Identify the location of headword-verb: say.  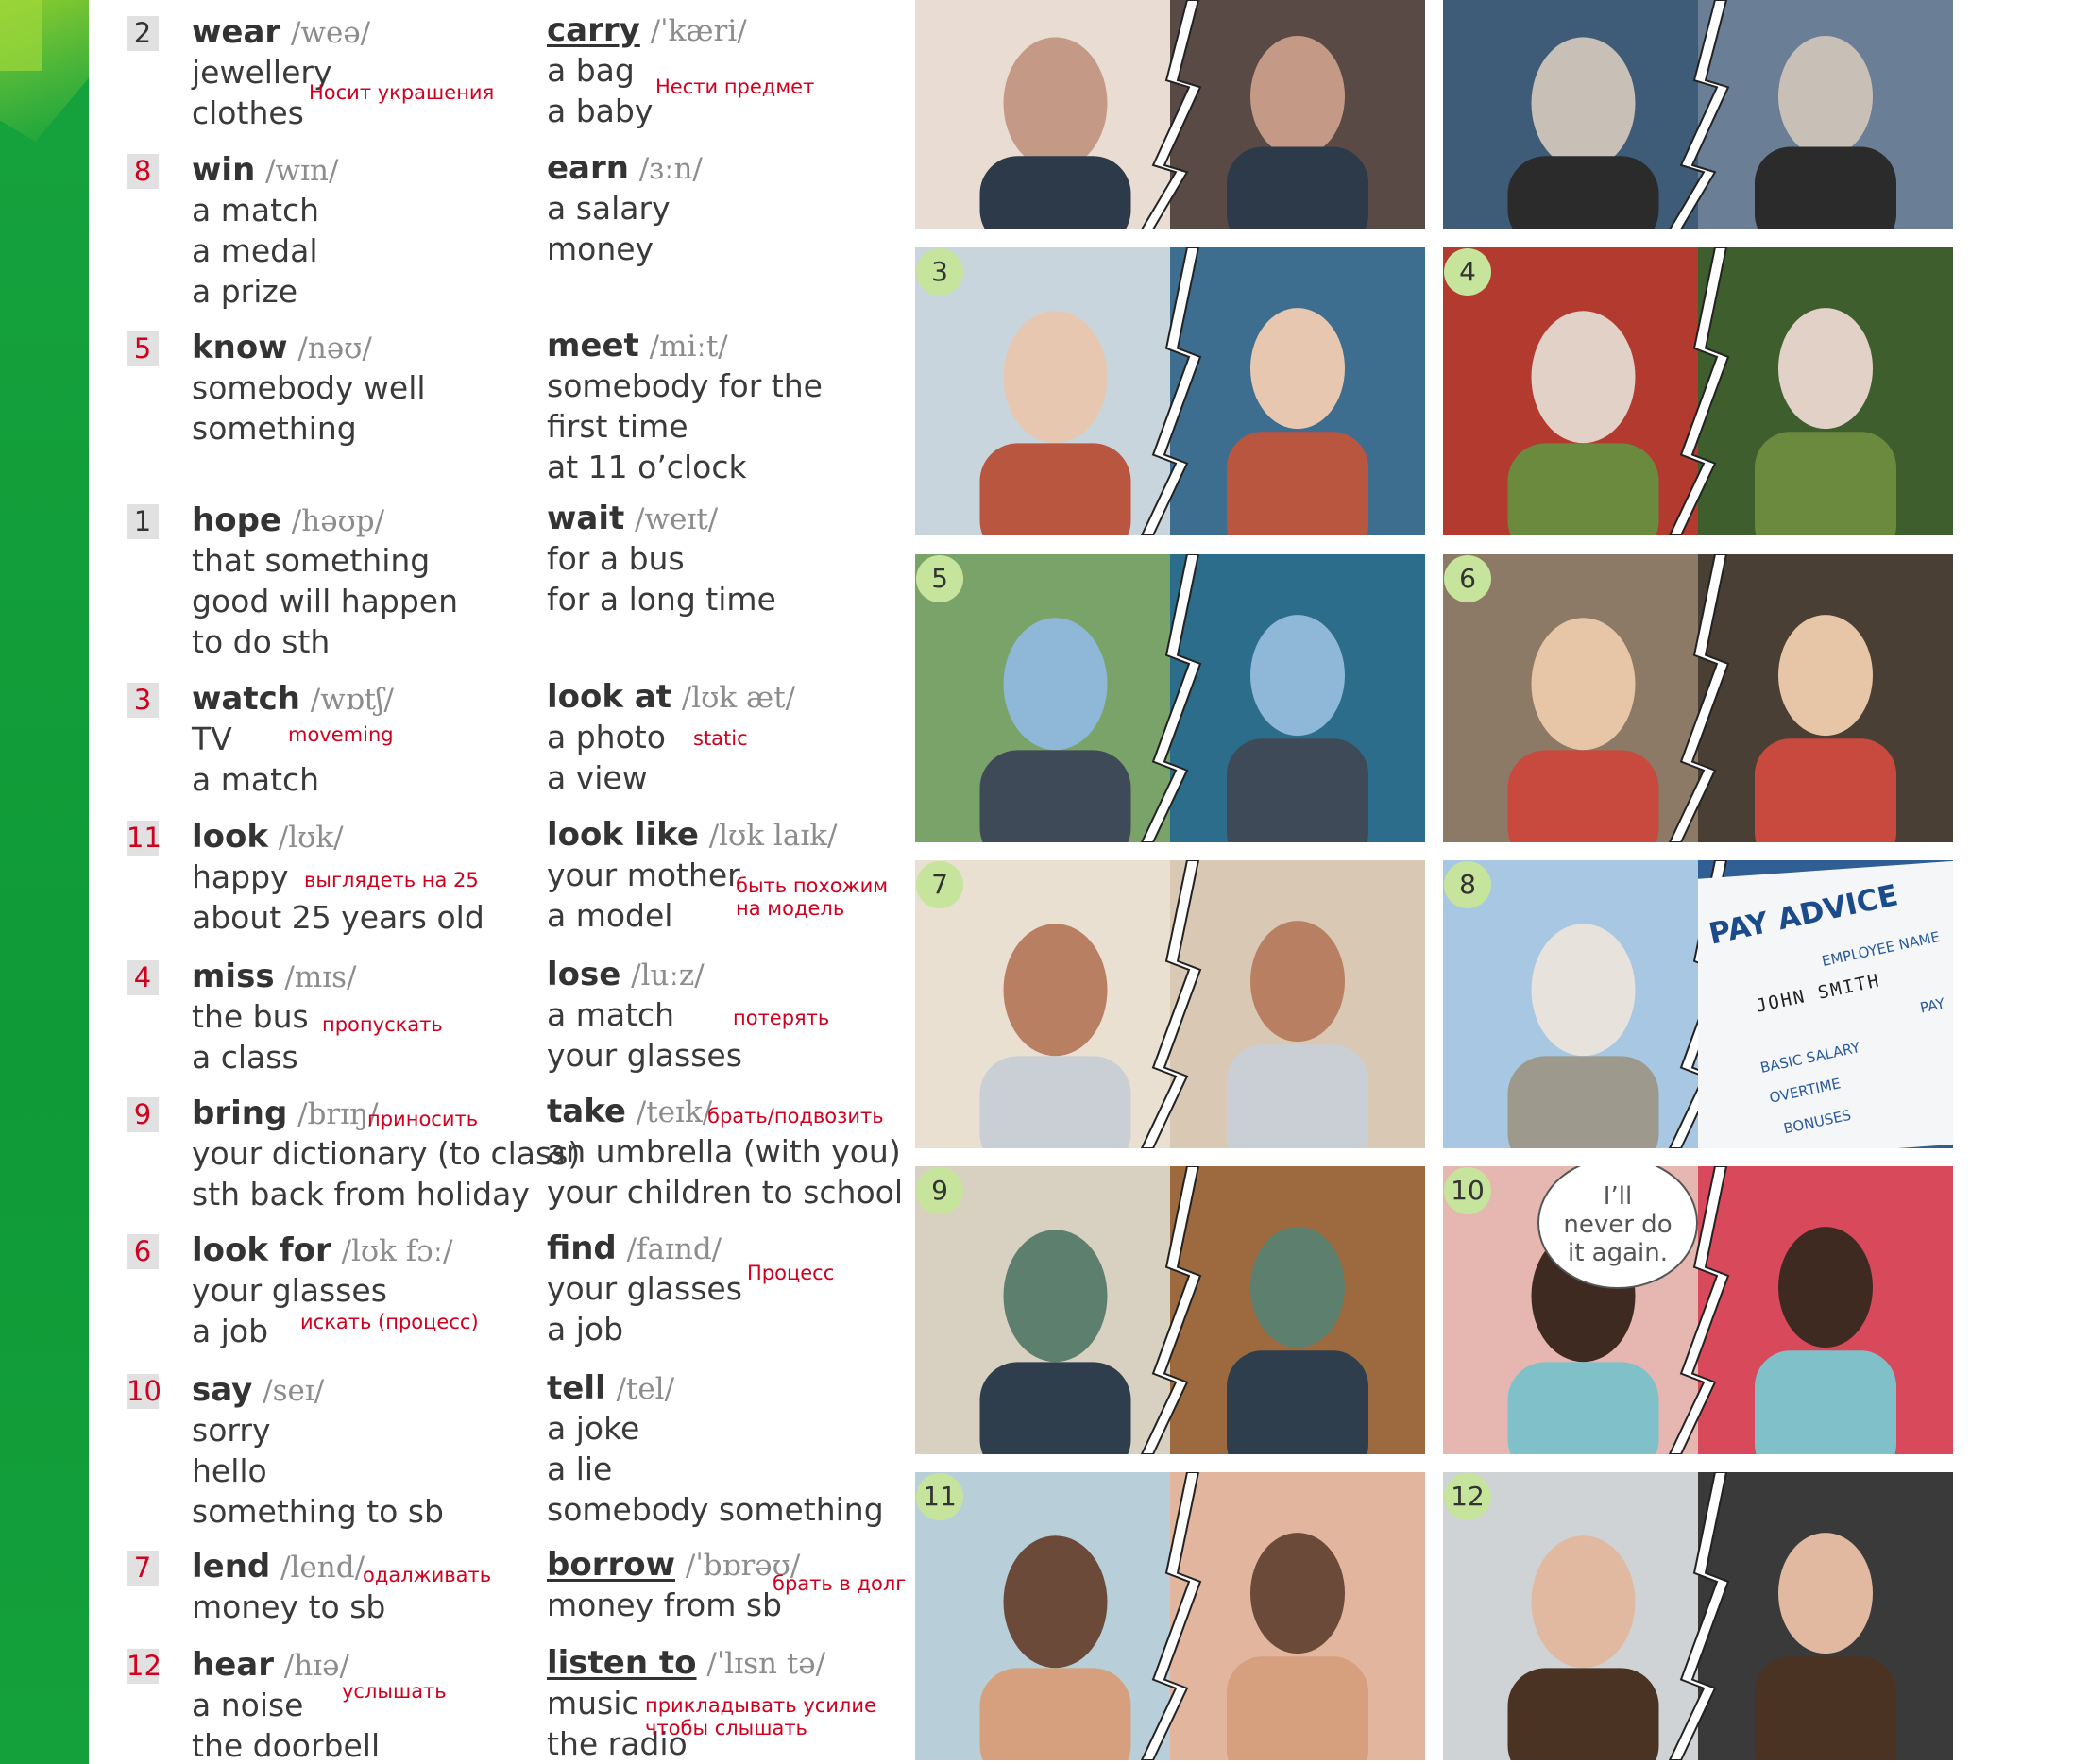
(222, 1390).